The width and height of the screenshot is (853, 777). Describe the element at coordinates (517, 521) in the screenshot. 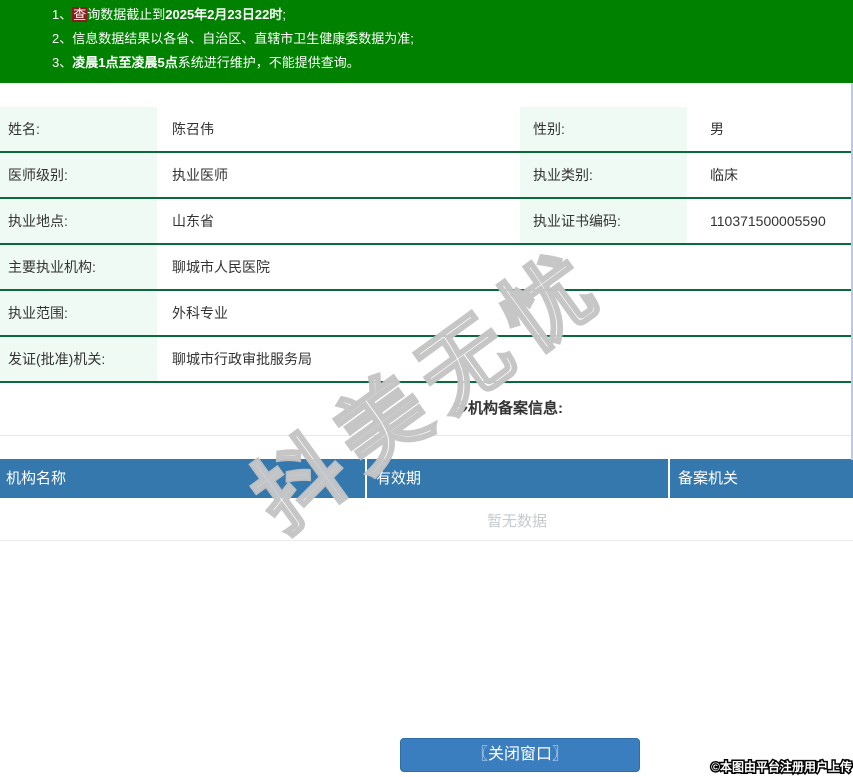

I see `empty-data-text: 暂无数据` at that location.